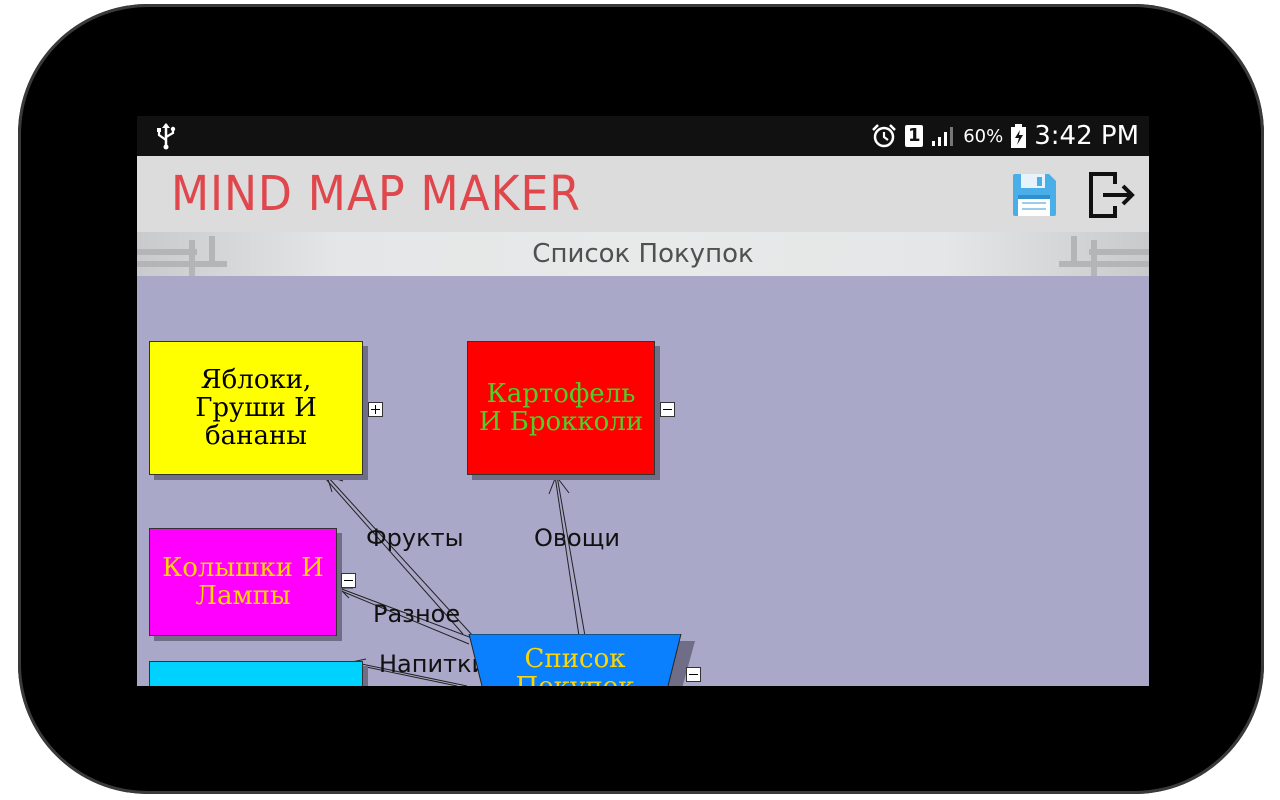 This screenshot has height=800, width=1280. Describe the element at coordinates (574, 665) in the screenshot. I see `node-root-text: Список Покупок` at that location.